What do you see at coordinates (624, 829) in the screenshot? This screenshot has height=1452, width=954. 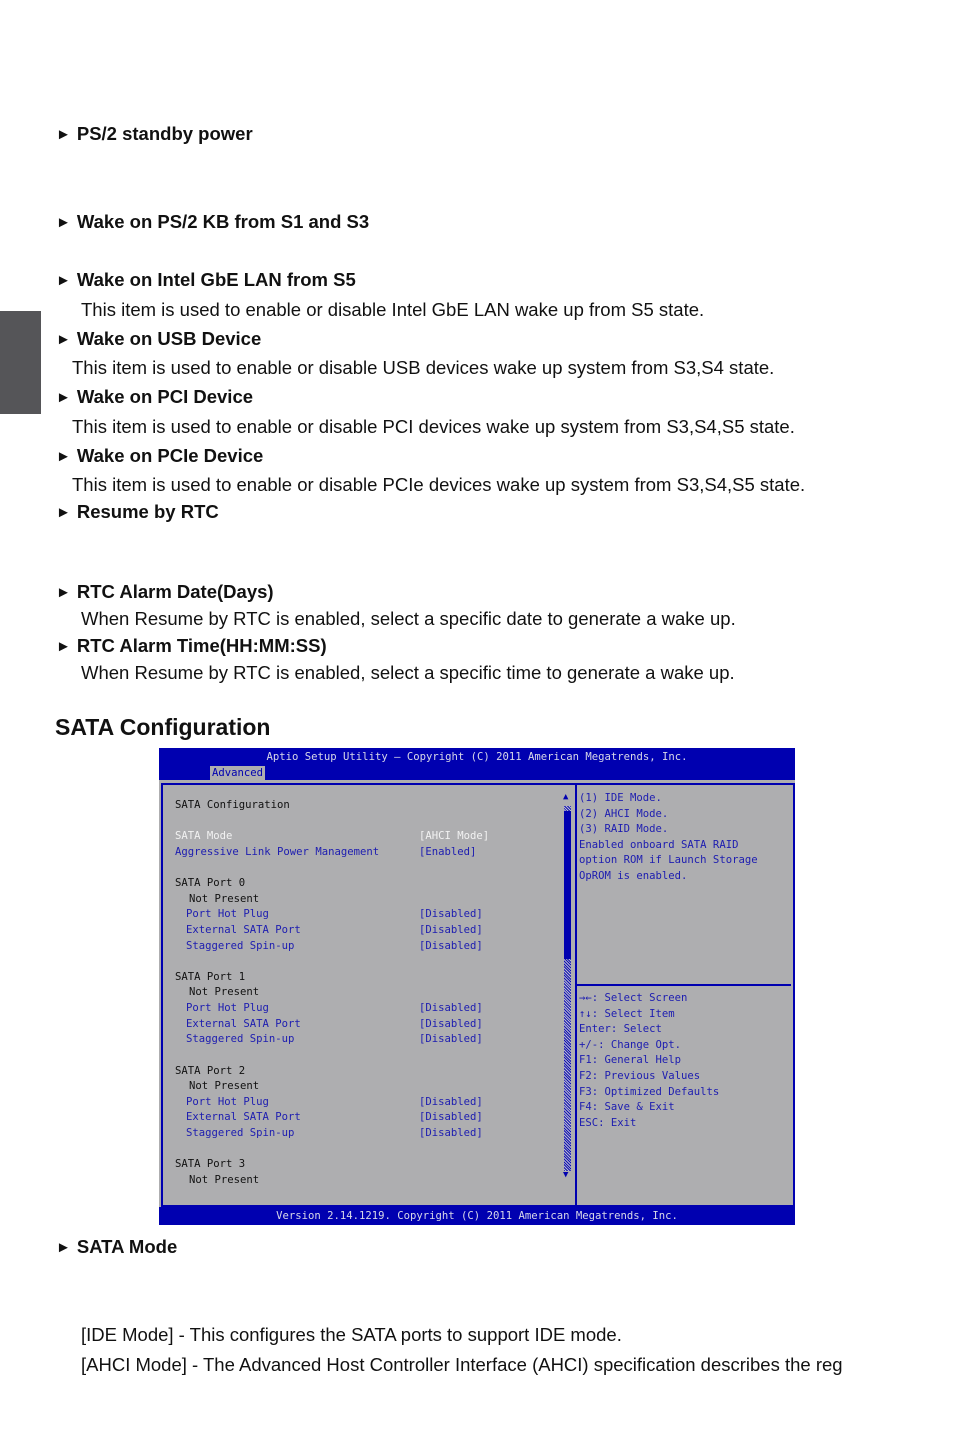 I see `help-text-line: (3) RAID Mode.` at bounding box center [624, 829].